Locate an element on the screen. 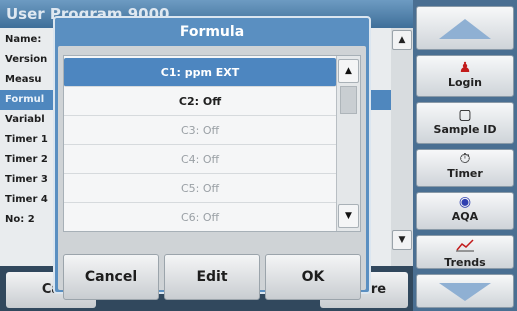 Image resolution: width=517 pixels, height=311 pixels. timer-button: ⏱ Timer is located at coordinates (465, 168).